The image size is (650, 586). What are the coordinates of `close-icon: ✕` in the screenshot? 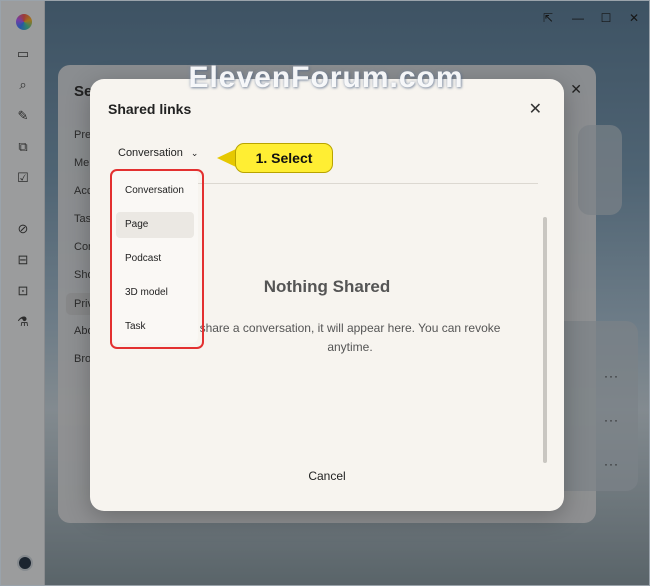 It's located at (535, 109).